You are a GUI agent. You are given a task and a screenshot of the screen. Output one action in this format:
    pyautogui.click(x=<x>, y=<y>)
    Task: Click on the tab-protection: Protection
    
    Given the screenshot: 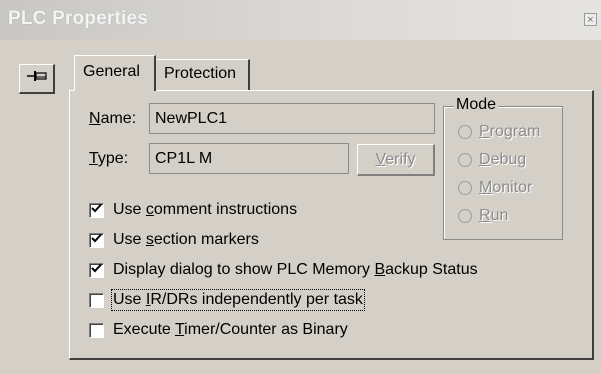 What is the action you would take?
    pyautogui.click(x=202, y=74)
    